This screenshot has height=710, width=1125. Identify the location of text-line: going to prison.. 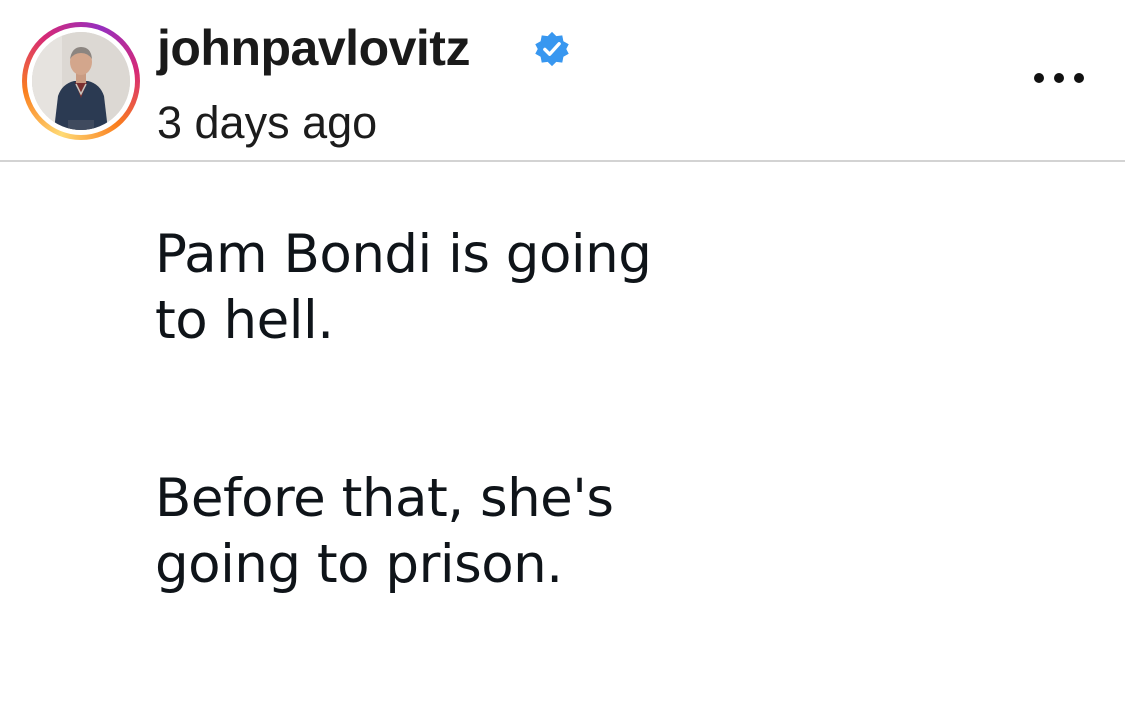
(359, 564).